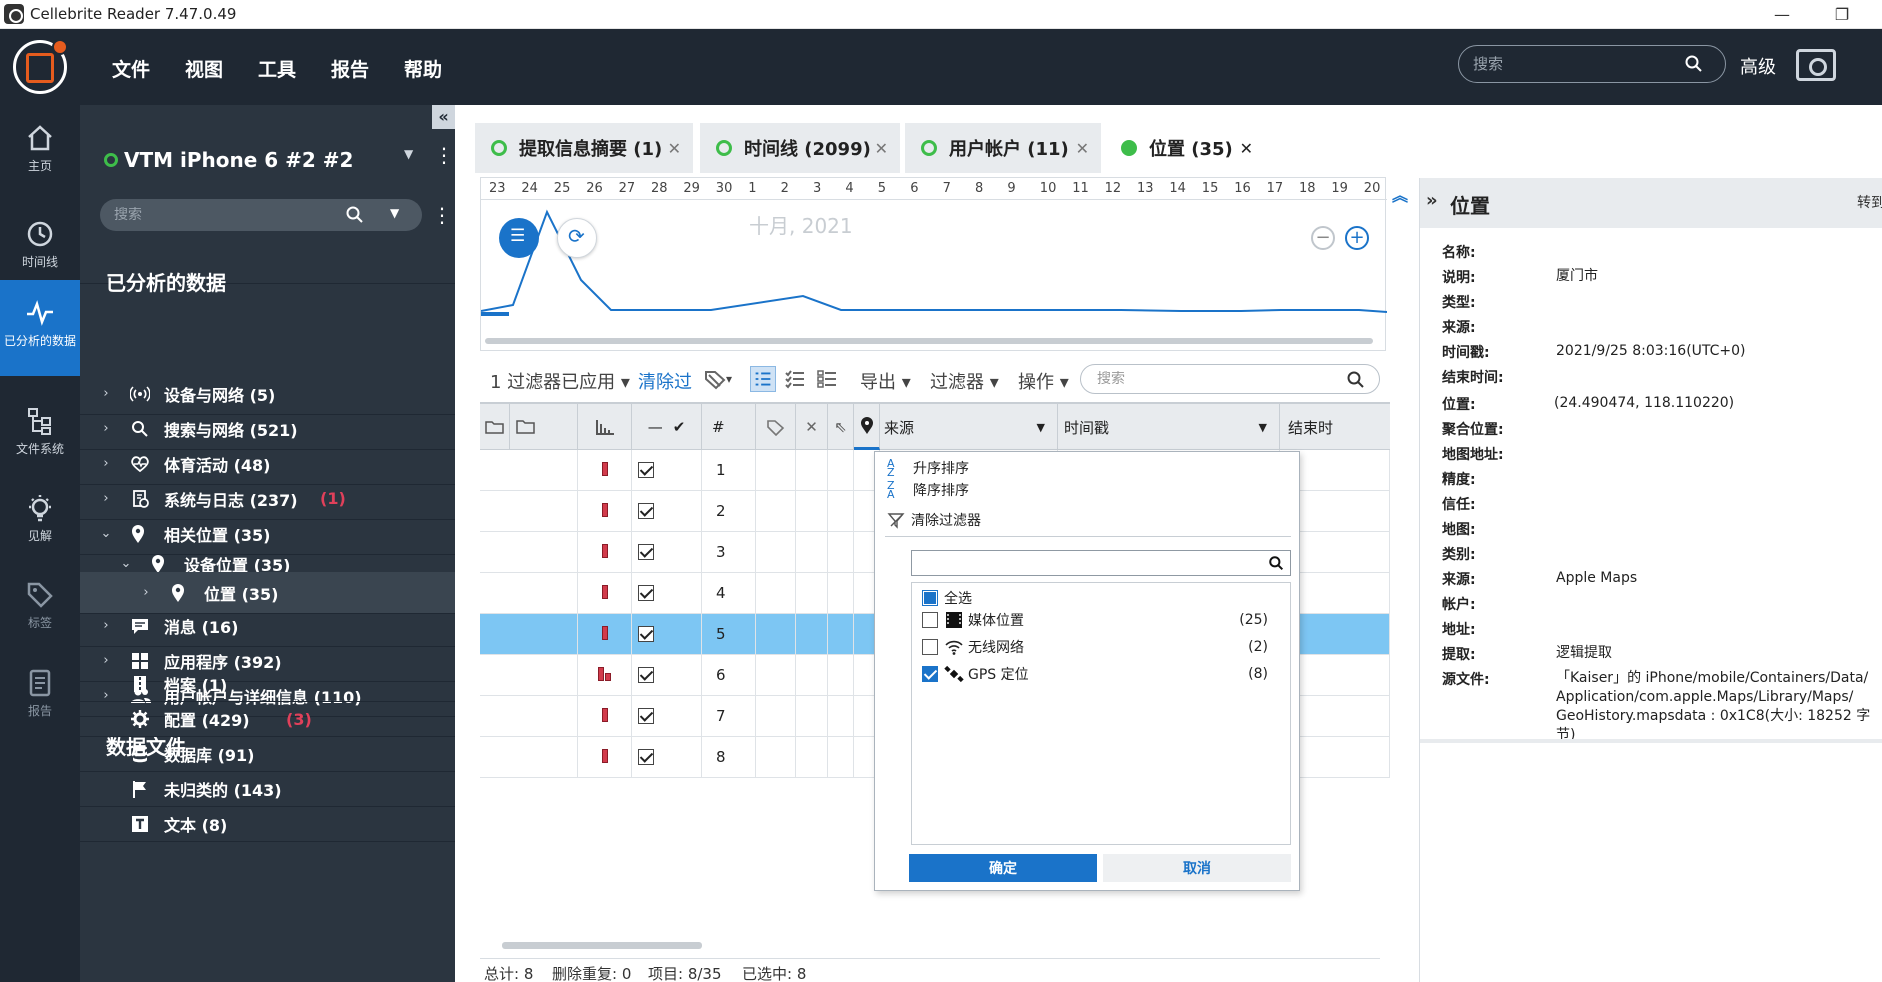 The width and height of the screenshot is (1882, 982). What do you see at coordinates (1842, 14) in the screenshot?
I see `maximize-button: ❐` at bounding box center [1842, 14].